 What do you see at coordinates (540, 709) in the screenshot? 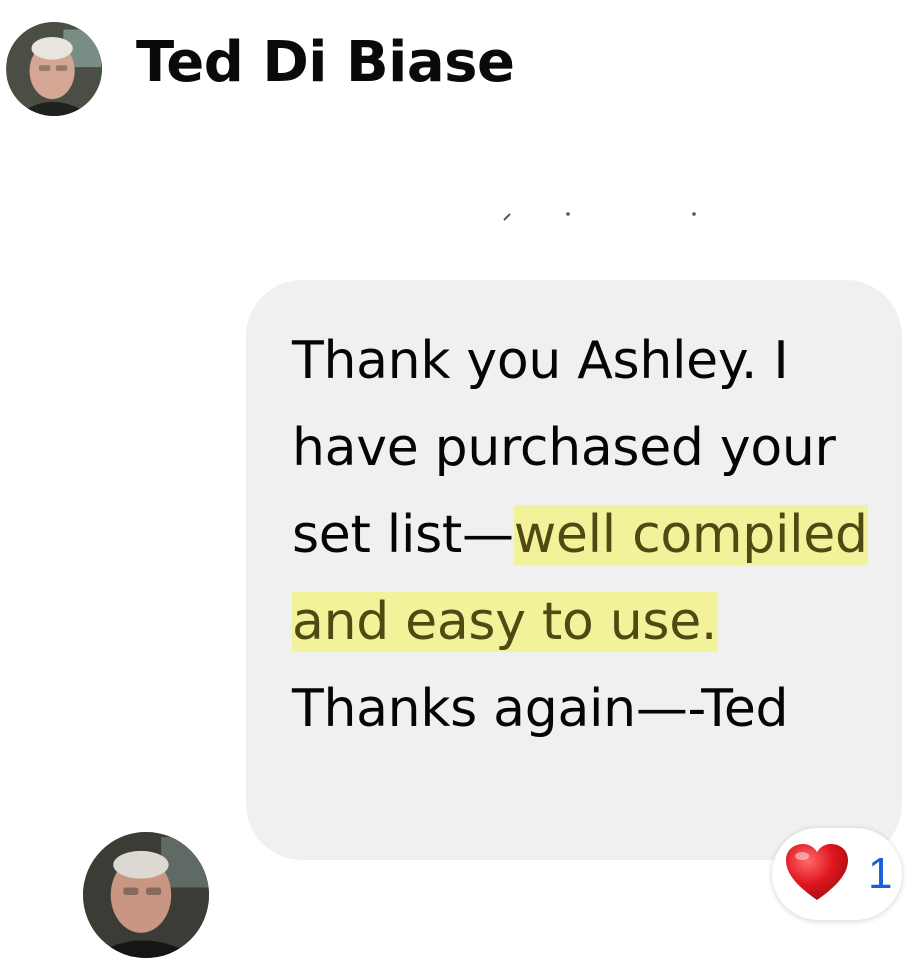
I see `message-text-signoff: Thanks again—-Ted` at bounding box center [540, 709].